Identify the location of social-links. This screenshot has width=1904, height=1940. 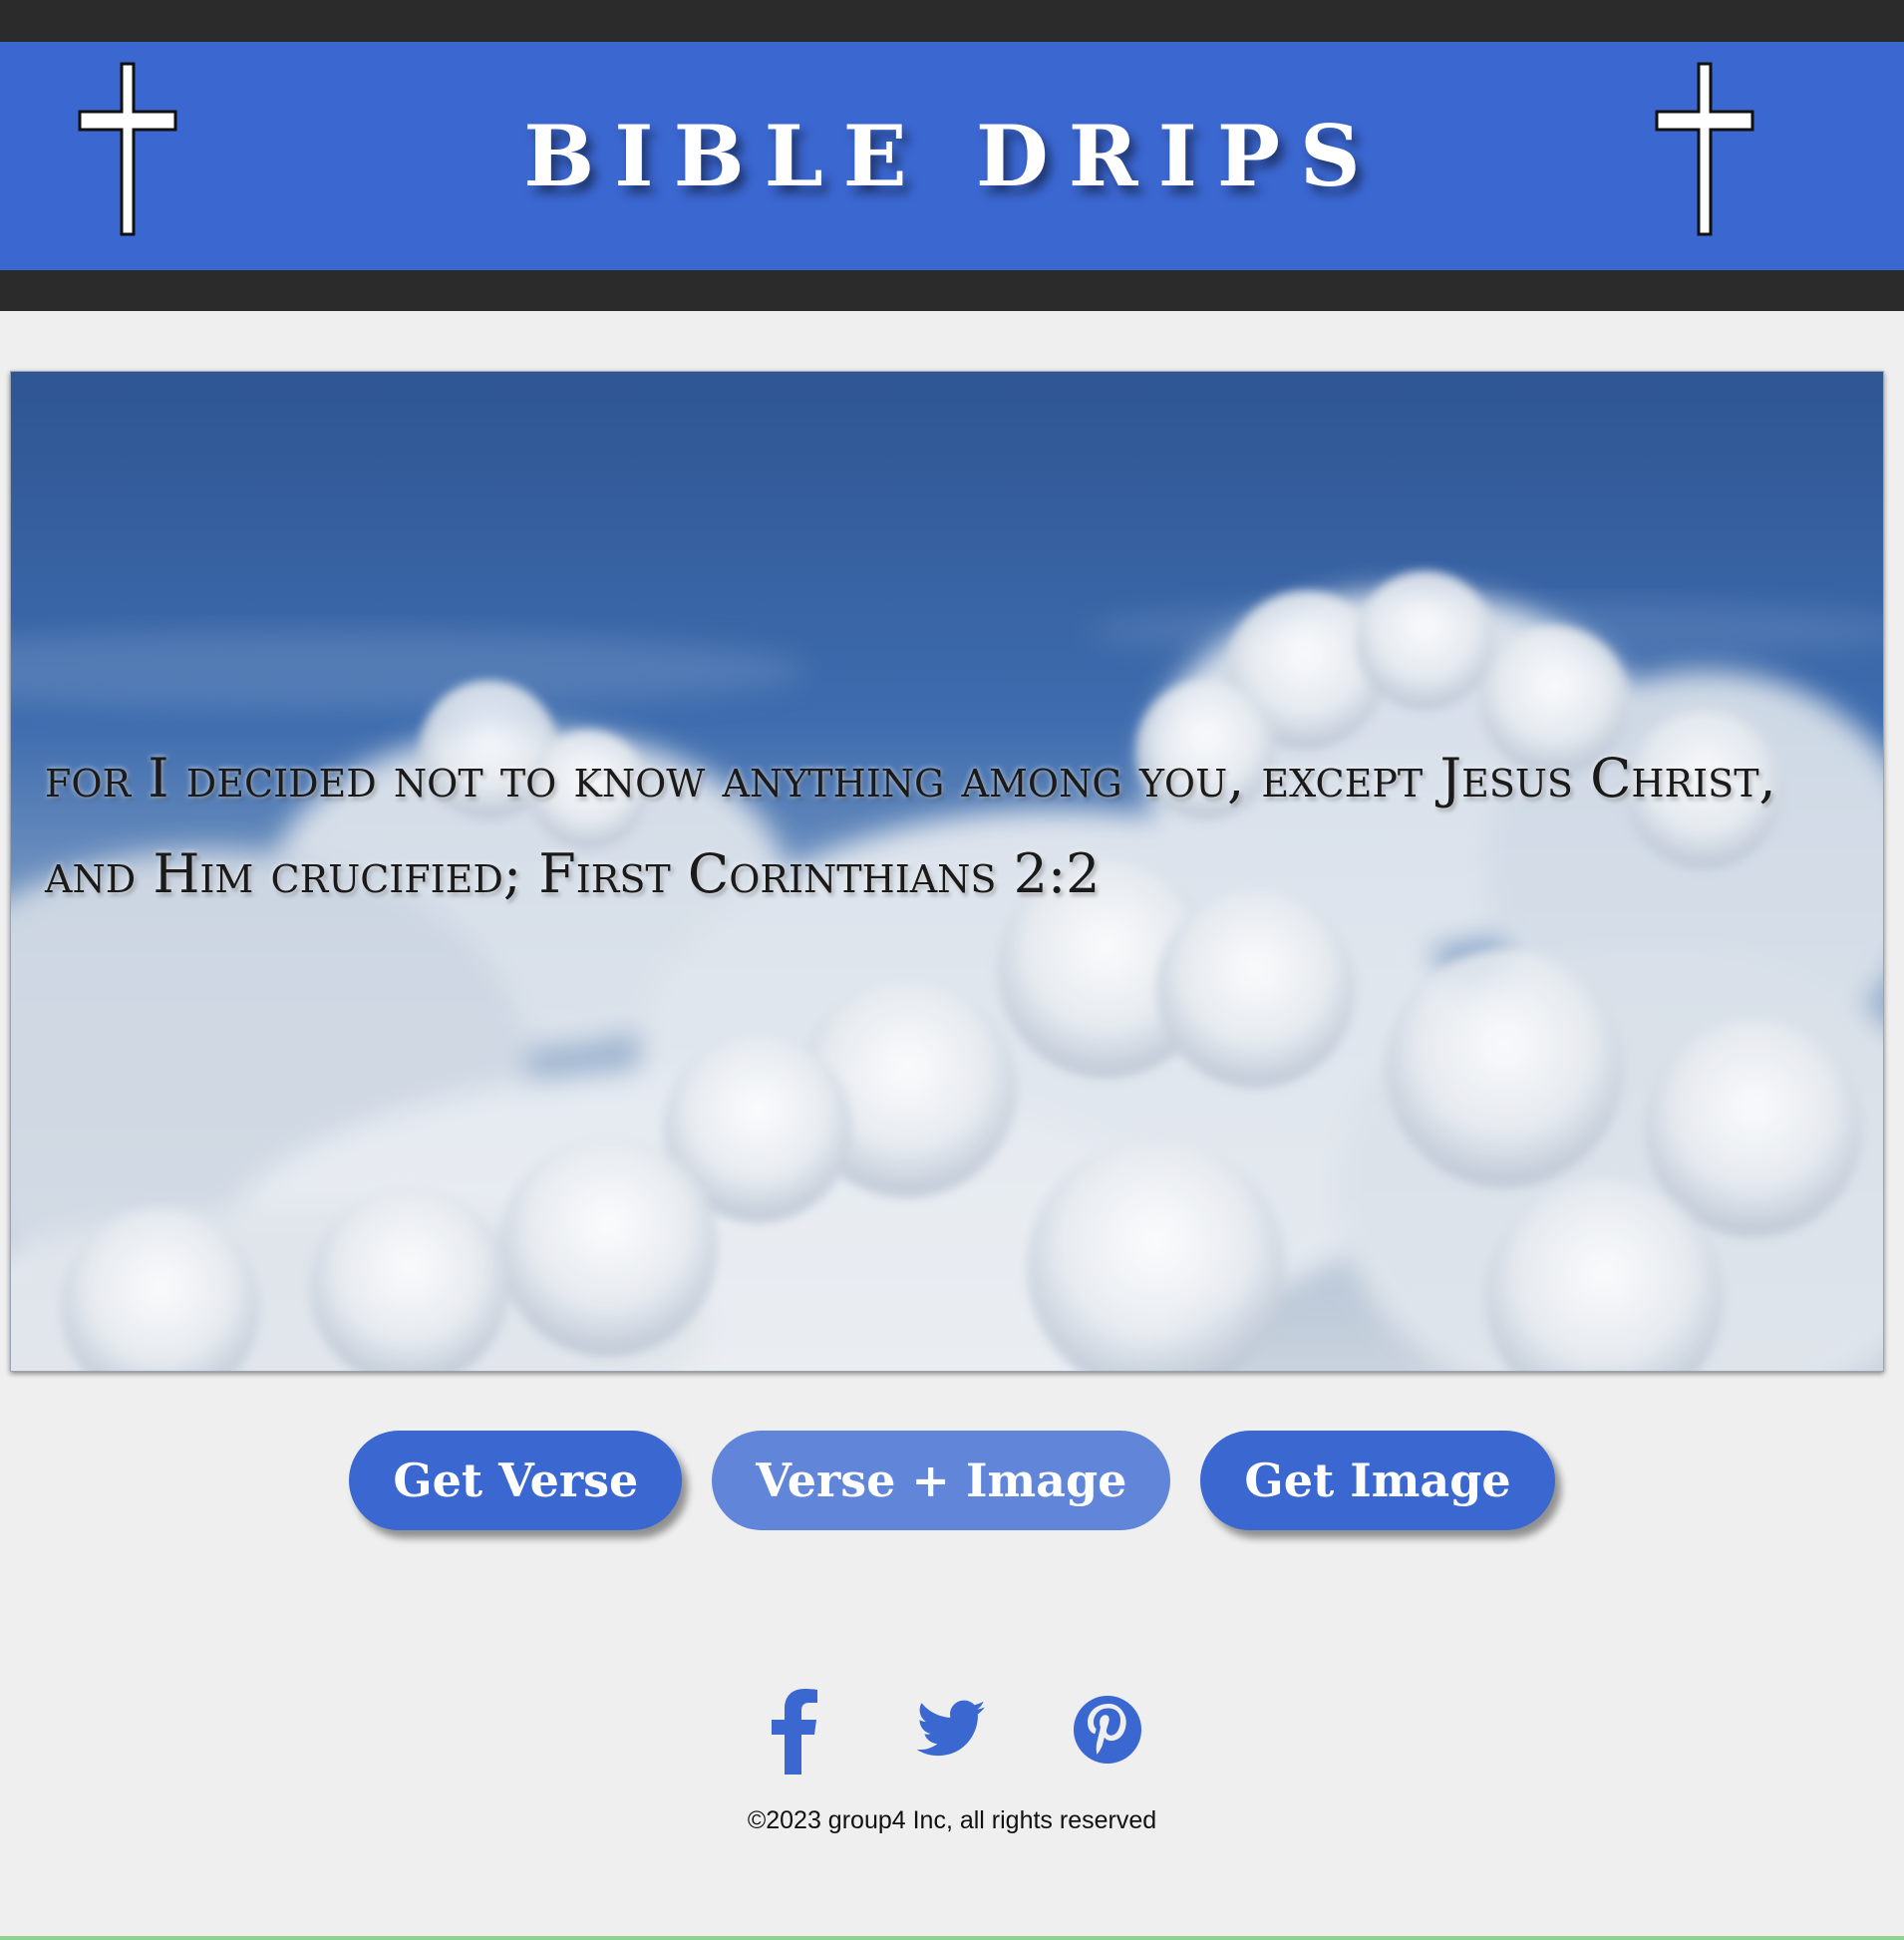
(952, 1730).